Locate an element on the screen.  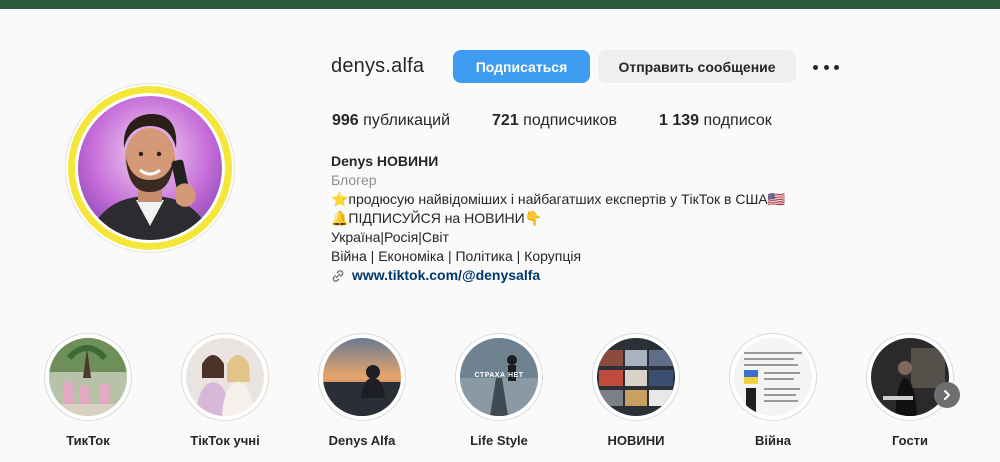
more-options-icon is located at coordinates (826, 67).